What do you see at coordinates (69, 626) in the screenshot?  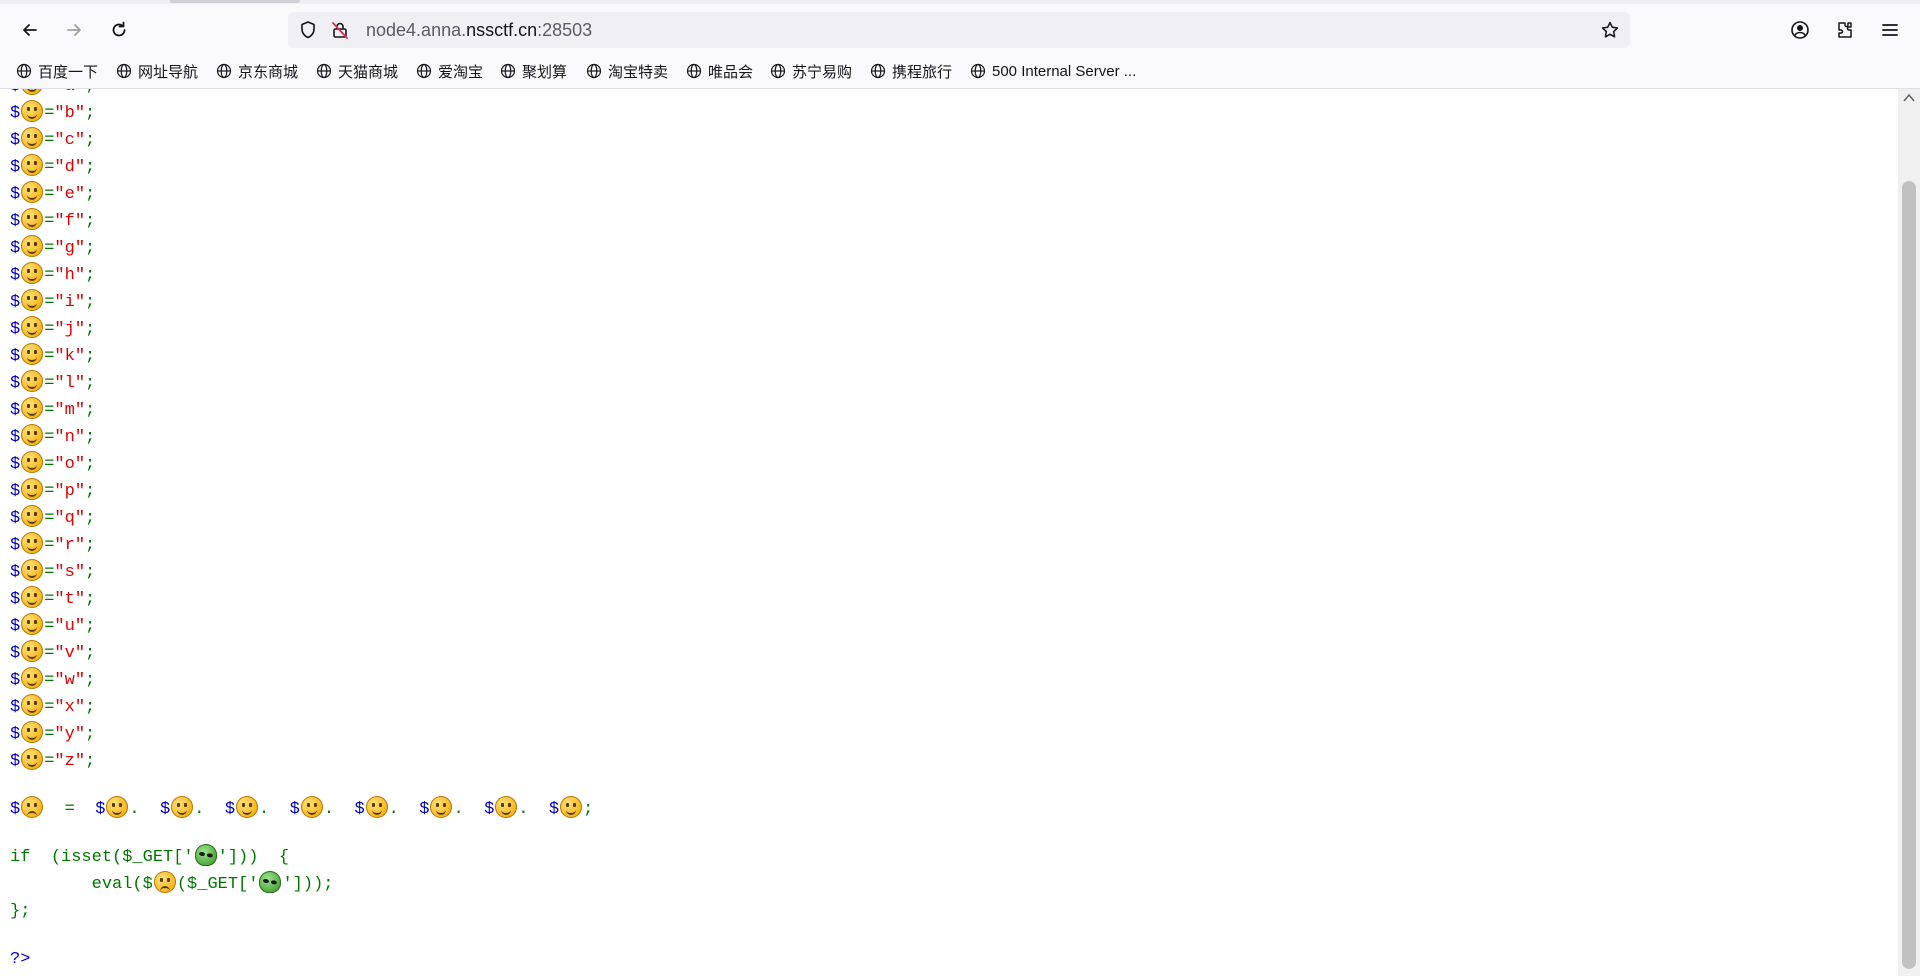 I see `assigned-letter: u` at bounding box center [69, 626].